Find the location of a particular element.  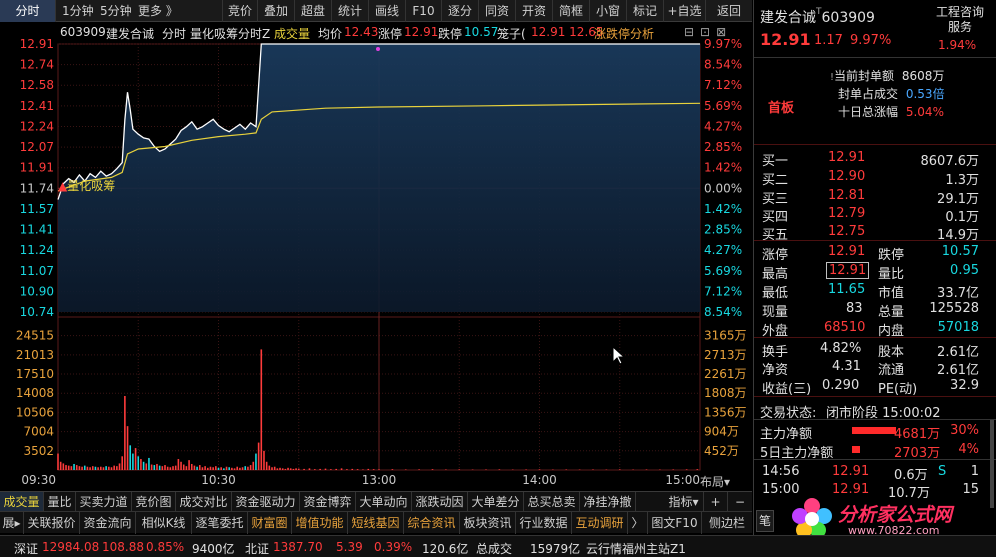

pct-tick-label: 1.42% is located at coordinates (723, 209).